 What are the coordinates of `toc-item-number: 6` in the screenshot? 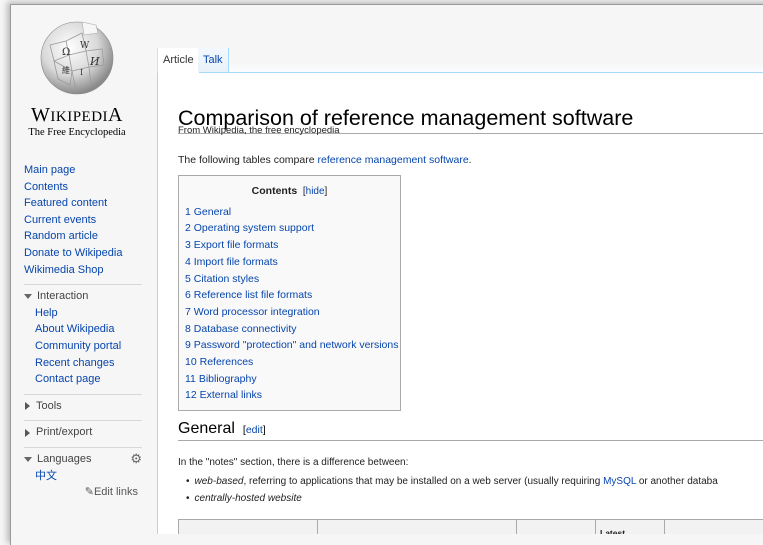 It's located at (188, 295).